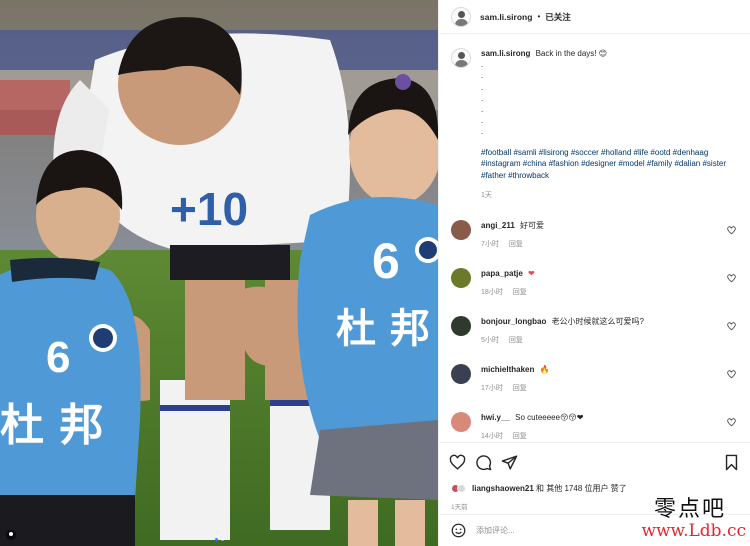 This screenshot has width=750, height=546. Describe the element at coordinates (503, 488) in the screenshot. I see `liker-username: liangshaowen21` at that location.